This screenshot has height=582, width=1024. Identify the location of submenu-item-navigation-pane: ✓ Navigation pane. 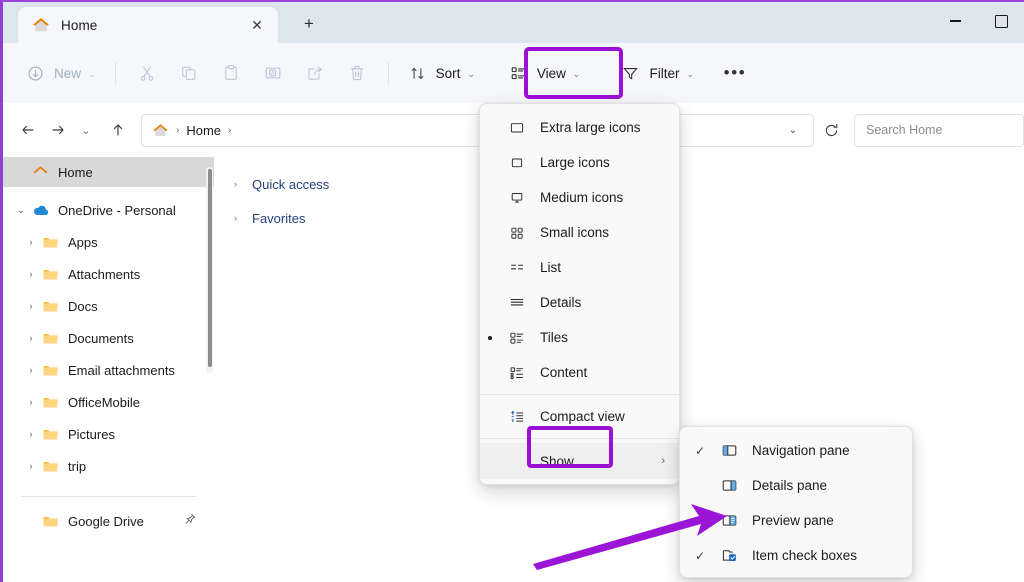
(796, 450).